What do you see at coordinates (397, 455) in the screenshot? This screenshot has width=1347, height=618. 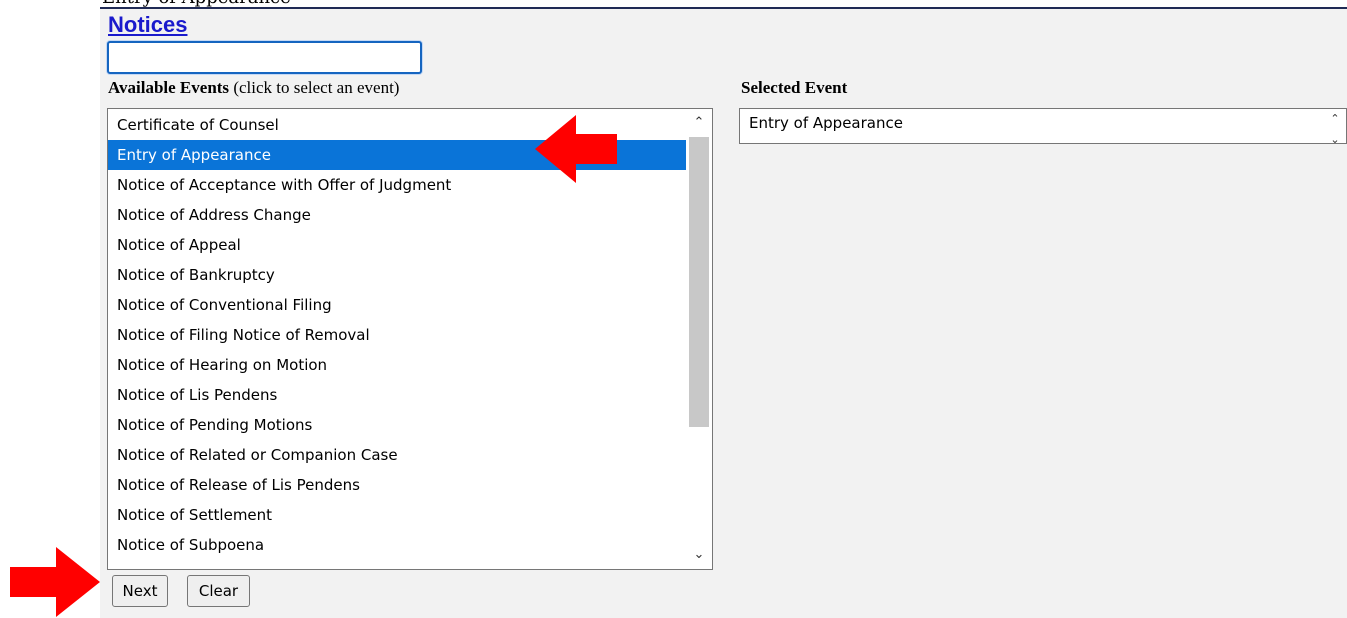 I see `list-item: Notice of Related or Companion Case` at bounding box center [397, 455].